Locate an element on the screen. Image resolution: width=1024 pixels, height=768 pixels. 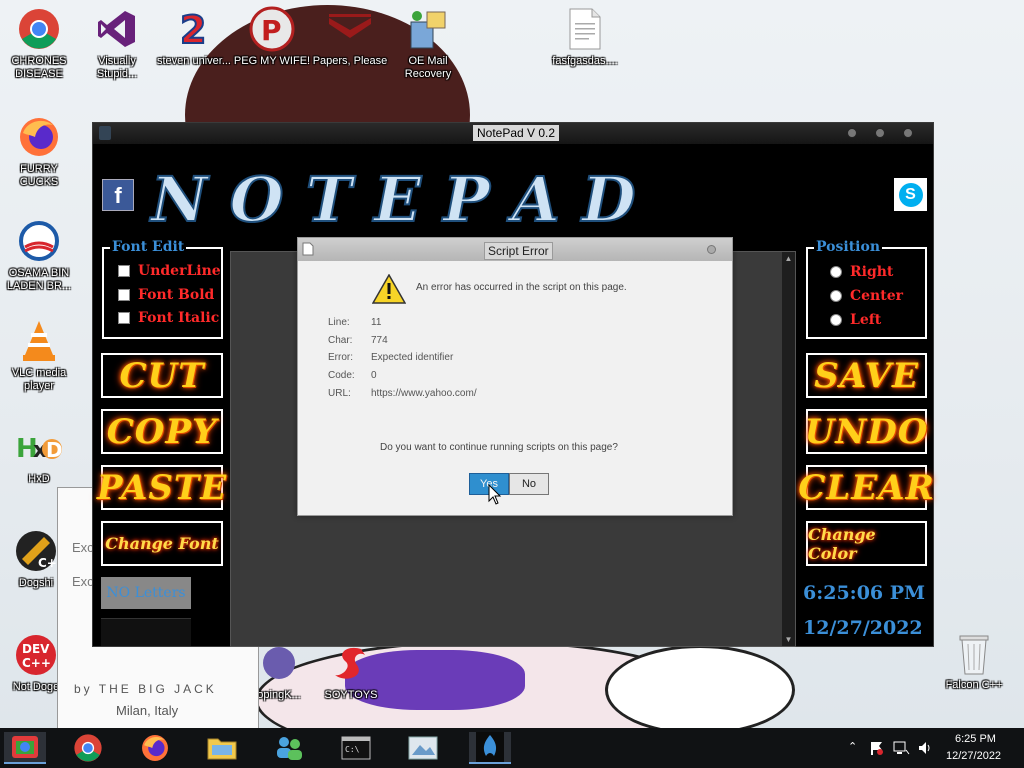
italic-checkbox: Font Italic is located at coordinates (168, 318).